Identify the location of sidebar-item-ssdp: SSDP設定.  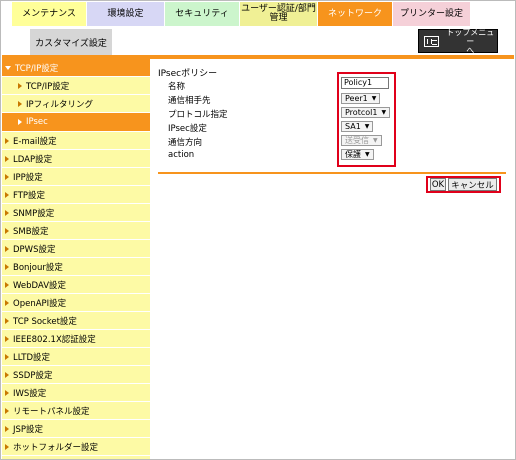
(76, 375).